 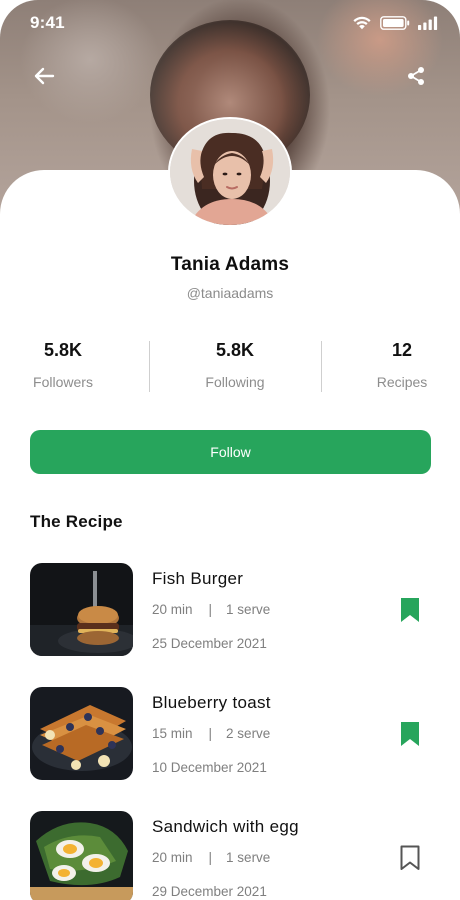 What do you see at coordinates (230, 23) in the screenshot?
I see `status-bar: 9:41` at bounding box center [230, 23].